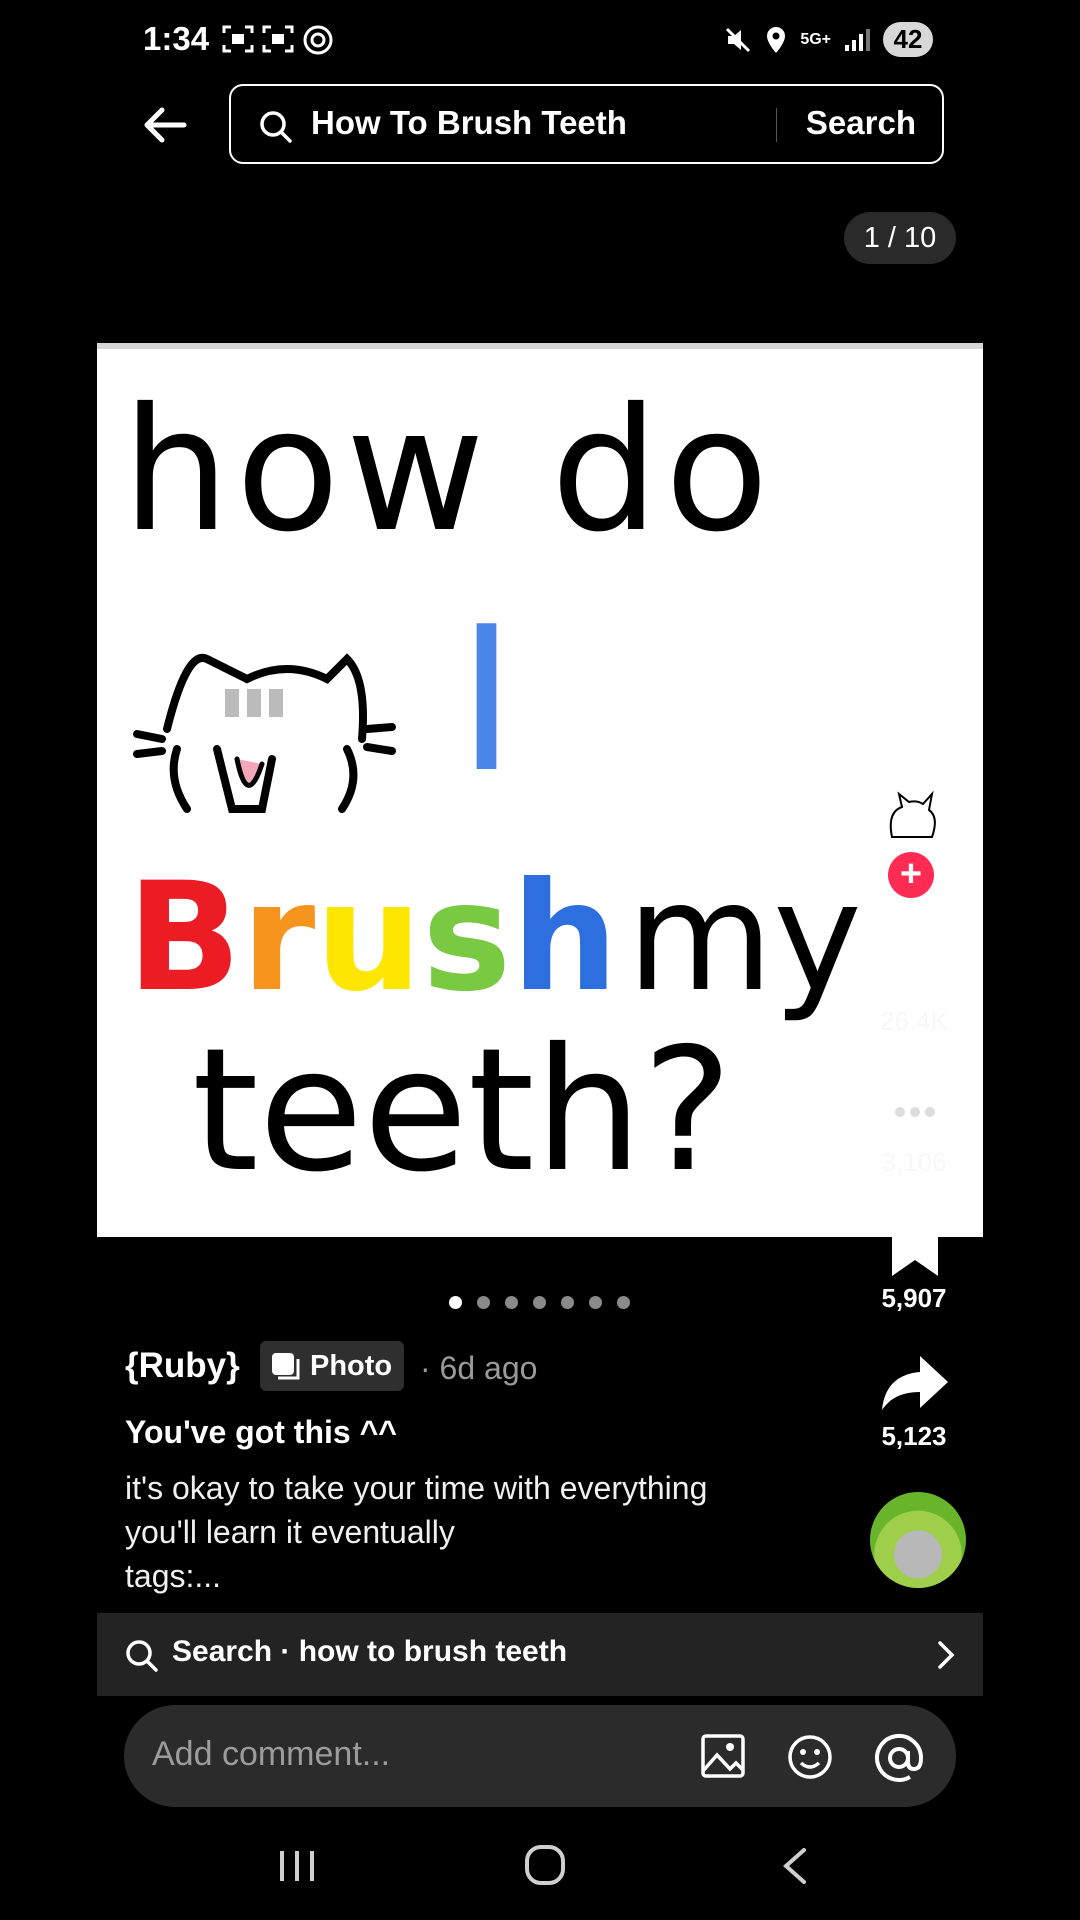  Describe the element at coordinates (810, 1757) in the screenshot. I see `emoji-sticker-icon` at that location.